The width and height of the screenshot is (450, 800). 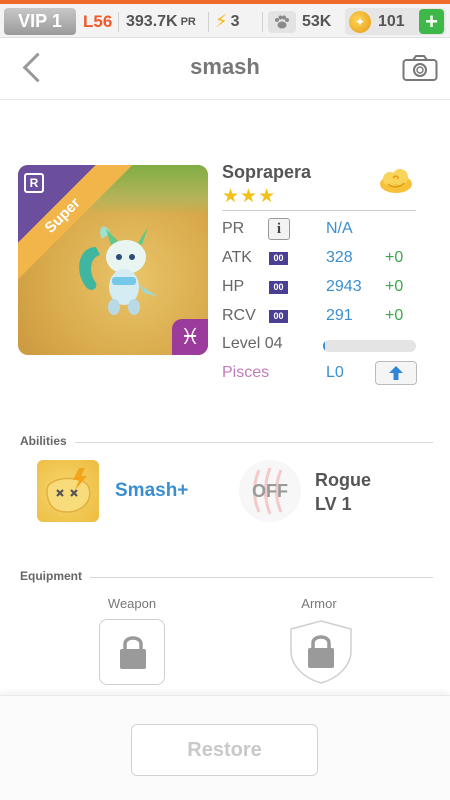 I want to click on coin-icon: ✦, so click(x=360, y=21).